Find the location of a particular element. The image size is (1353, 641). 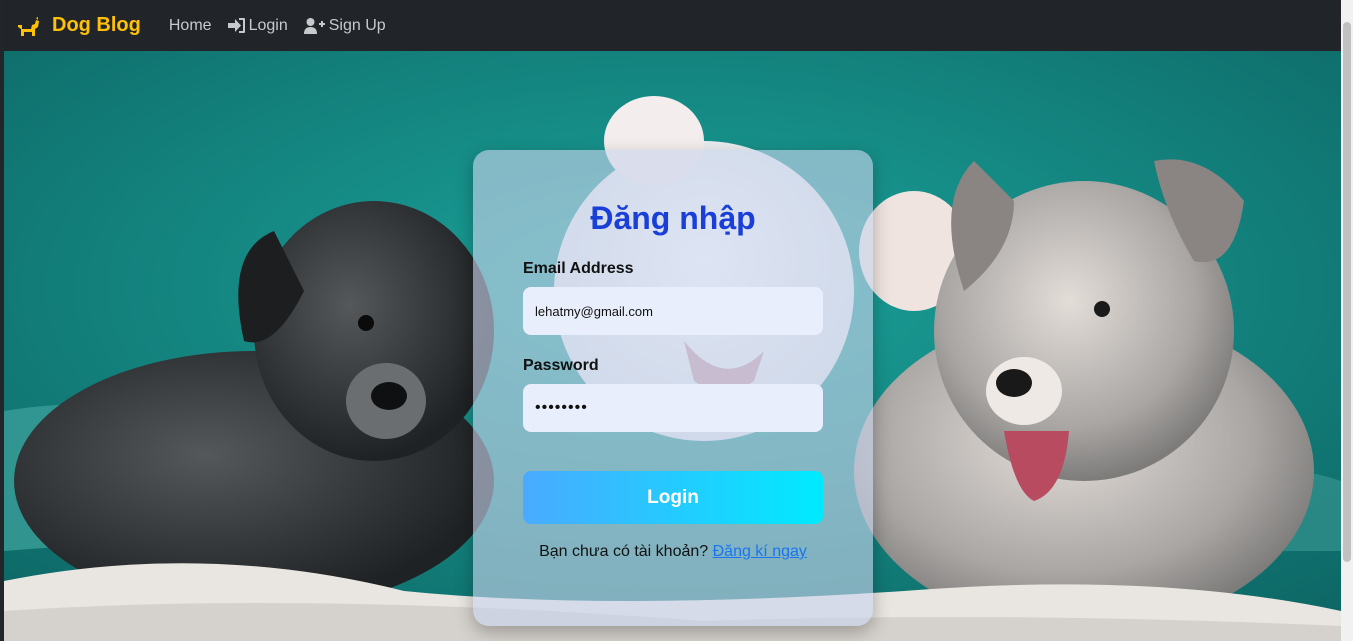

password-field is located at coordinates (673, 408).